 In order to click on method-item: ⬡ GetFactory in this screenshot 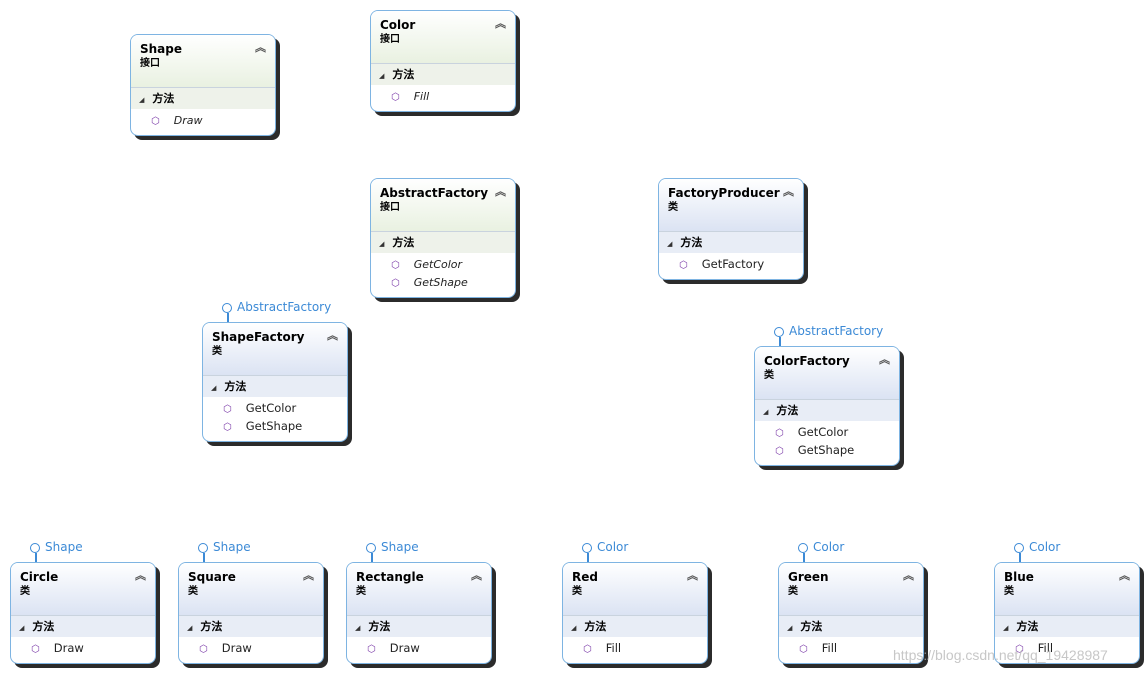, I will do `click(731, 264)`.